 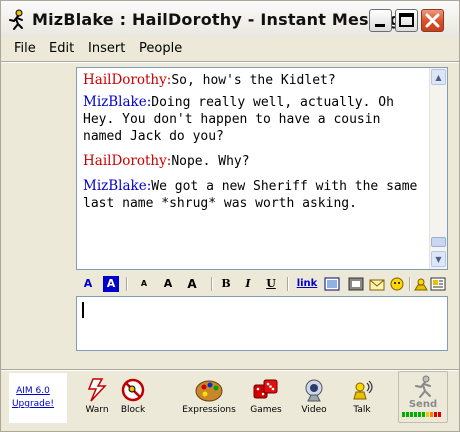 I want to click on talk-button: Talk, so click(x=362, y=396).